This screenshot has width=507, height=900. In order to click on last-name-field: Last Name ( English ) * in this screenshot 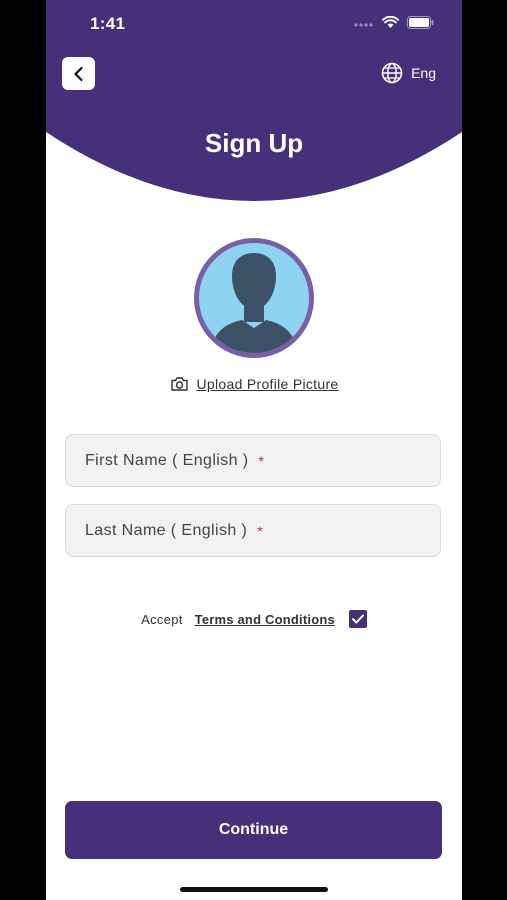, I will do `click(253, 530)`.